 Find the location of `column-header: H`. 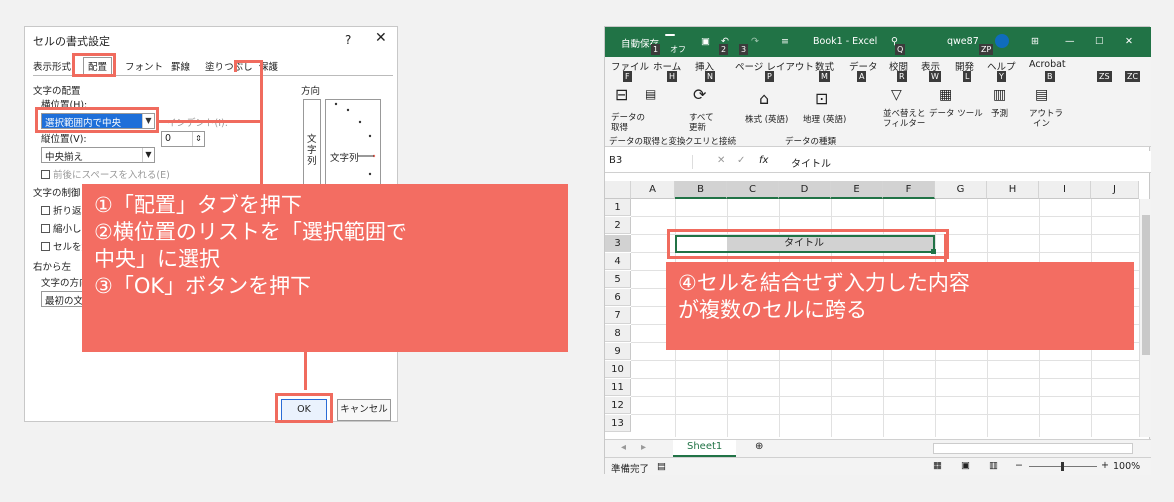

column-header: H is located at coordinates (1013, 190).